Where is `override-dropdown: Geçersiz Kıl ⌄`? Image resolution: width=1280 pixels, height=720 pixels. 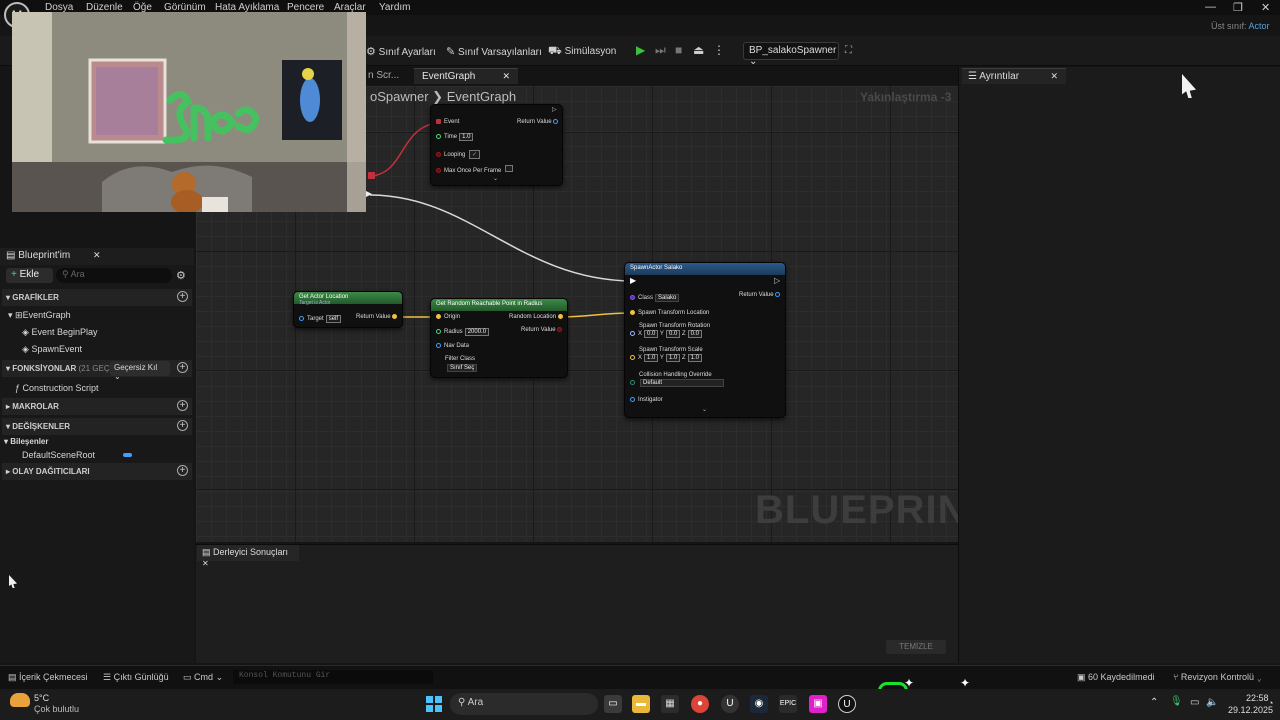
override-dropdown: Geçersiz Kıl ⌄ is located at coordinates (140, 371).